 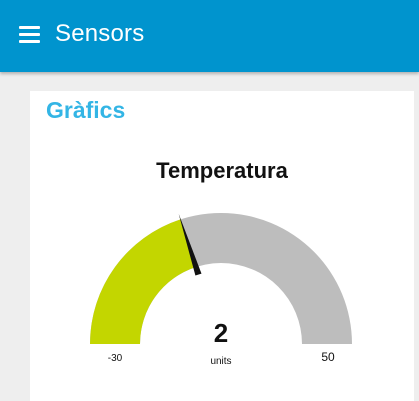 What do you see at coordinates (30, 35) in the screenshot?
I see `hamburger-menu-icon` at bounding box center [30, 35].